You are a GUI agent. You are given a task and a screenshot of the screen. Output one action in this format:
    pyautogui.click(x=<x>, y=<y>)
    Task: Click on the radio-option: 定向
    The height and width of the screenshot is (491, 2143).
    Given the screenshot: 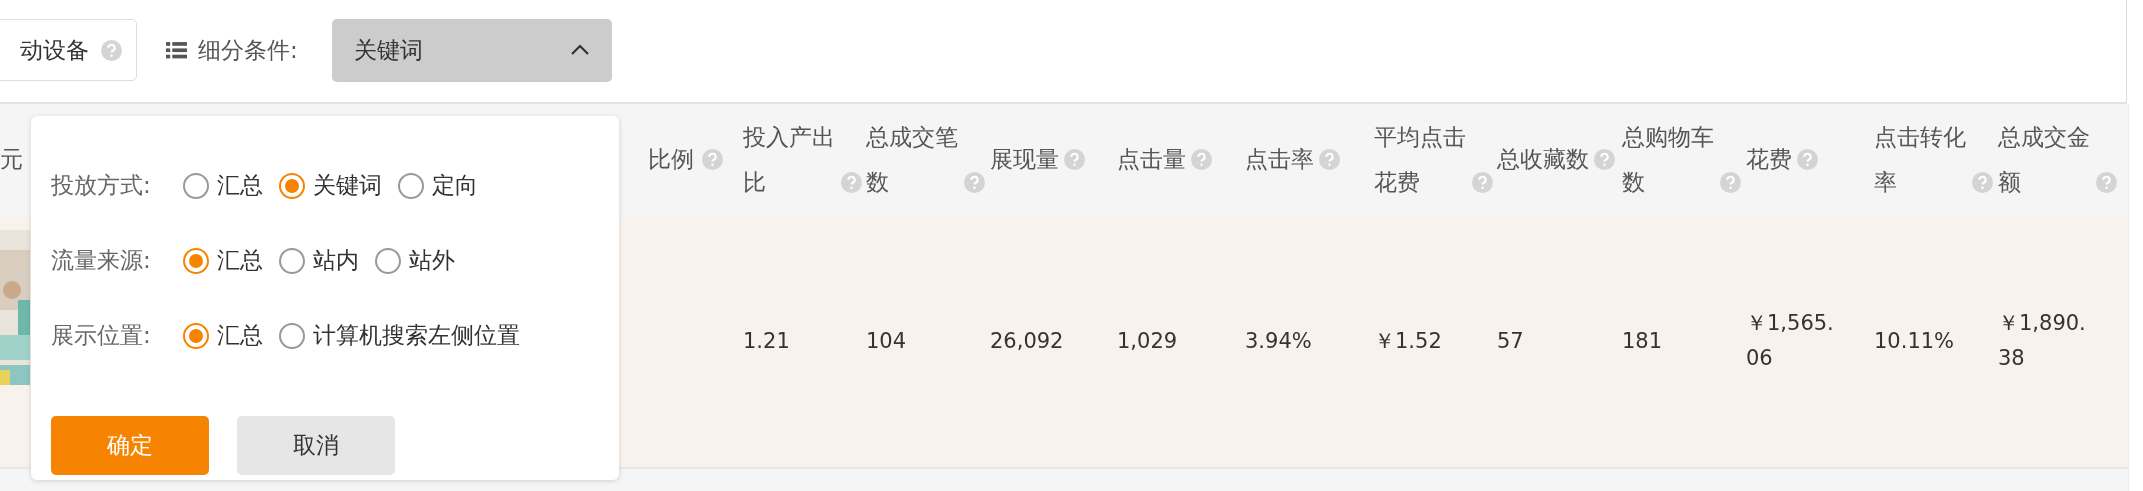 What is the action you would take?
    pyautogui.click(x=438, y=185)
    